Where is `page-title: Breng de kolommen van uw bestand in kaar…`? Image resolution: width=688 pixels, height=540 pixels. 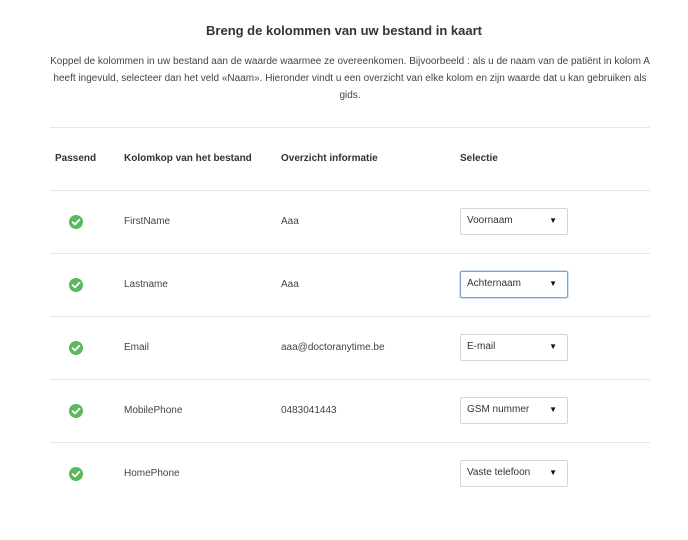
page-title: Breng de kolommen van uw bestand in kaar… is located at coordinates (344, 30).